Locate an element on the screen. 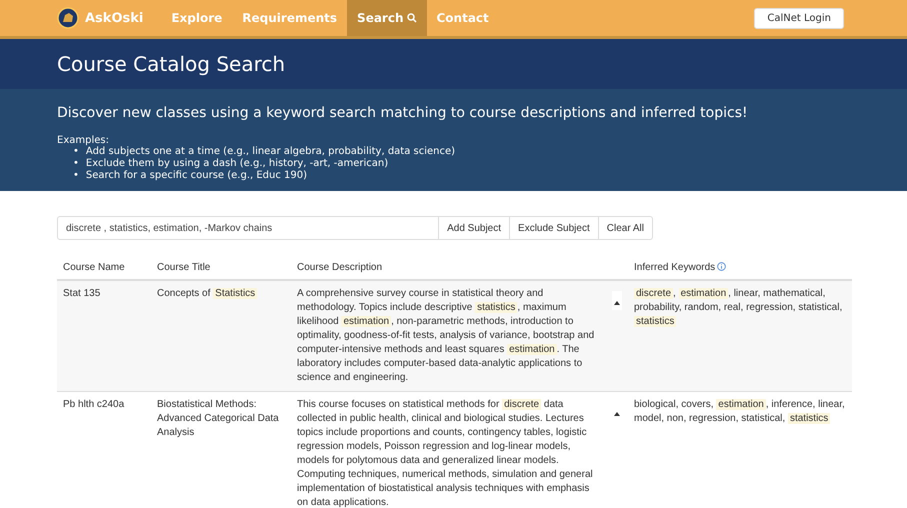  search-action-button: Add Subject is located at coordinates (474, 228).